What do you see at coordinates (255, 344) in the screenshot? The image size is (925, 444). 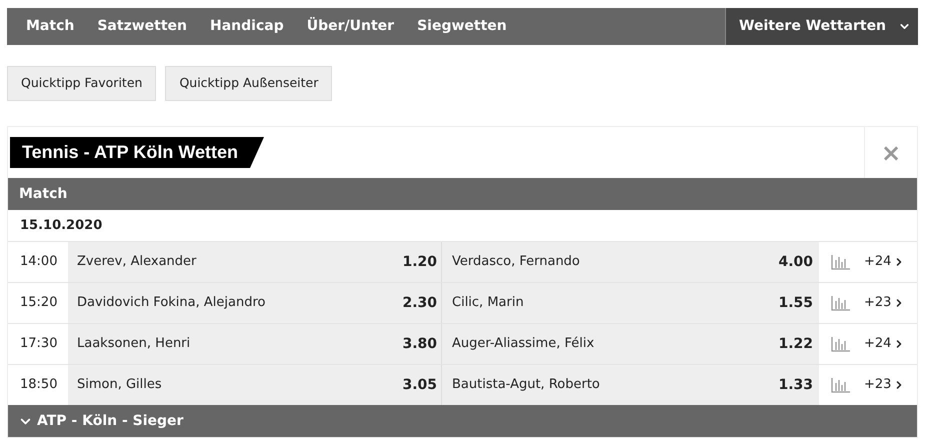 I see `odds-button: Laaksonen, Henri 3.80` at bounding box center [255, 344].